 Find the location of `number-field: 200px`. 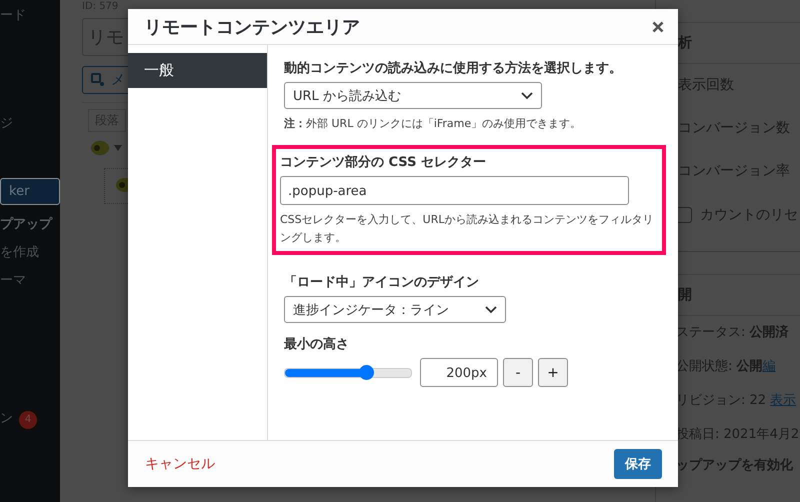

number-field: 200px is located at coordinates (459, 372).